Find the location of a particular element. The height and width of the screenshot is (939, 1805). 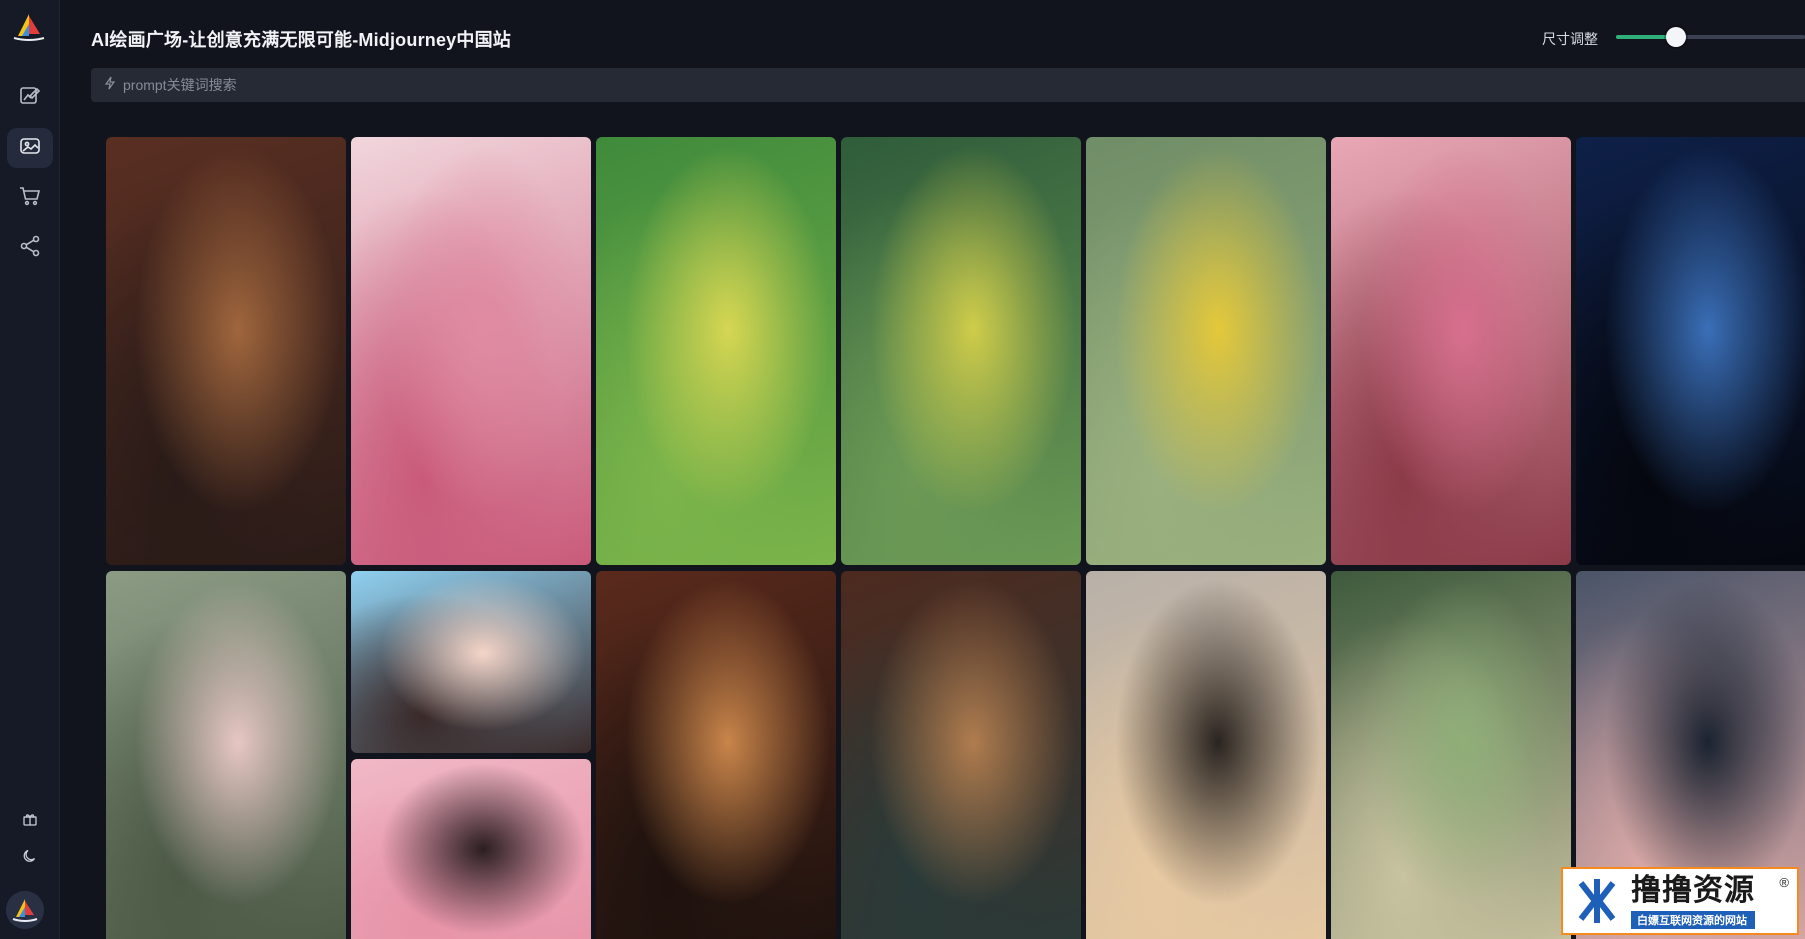

watermark-badge: 撸撸资源 白嫖互联网资源的网站 ® is located at coordinates (1680, 901).